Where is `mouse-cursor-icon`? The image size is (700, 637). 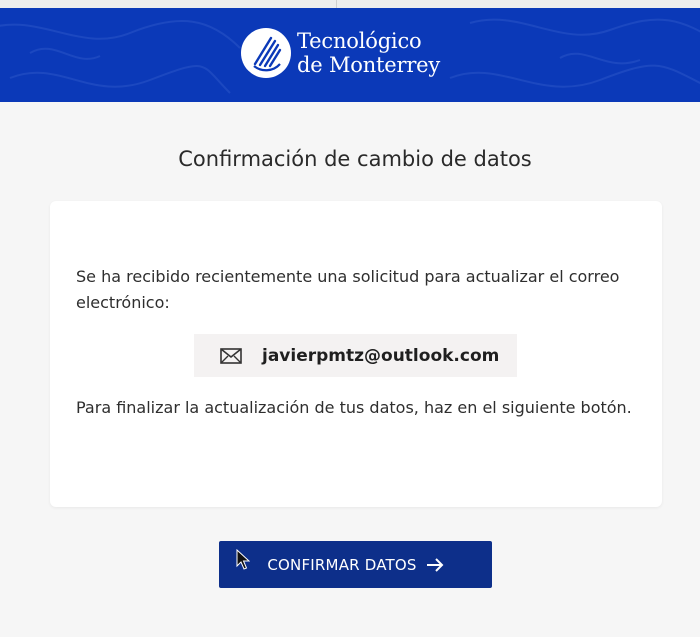
mouse-cursor-icon is located at coordinates (243, 559).